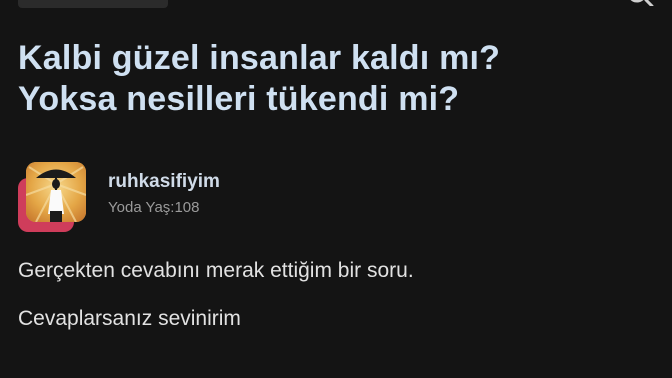  I want to click on author-name: ruhkasifiyim, so click(164, 182).